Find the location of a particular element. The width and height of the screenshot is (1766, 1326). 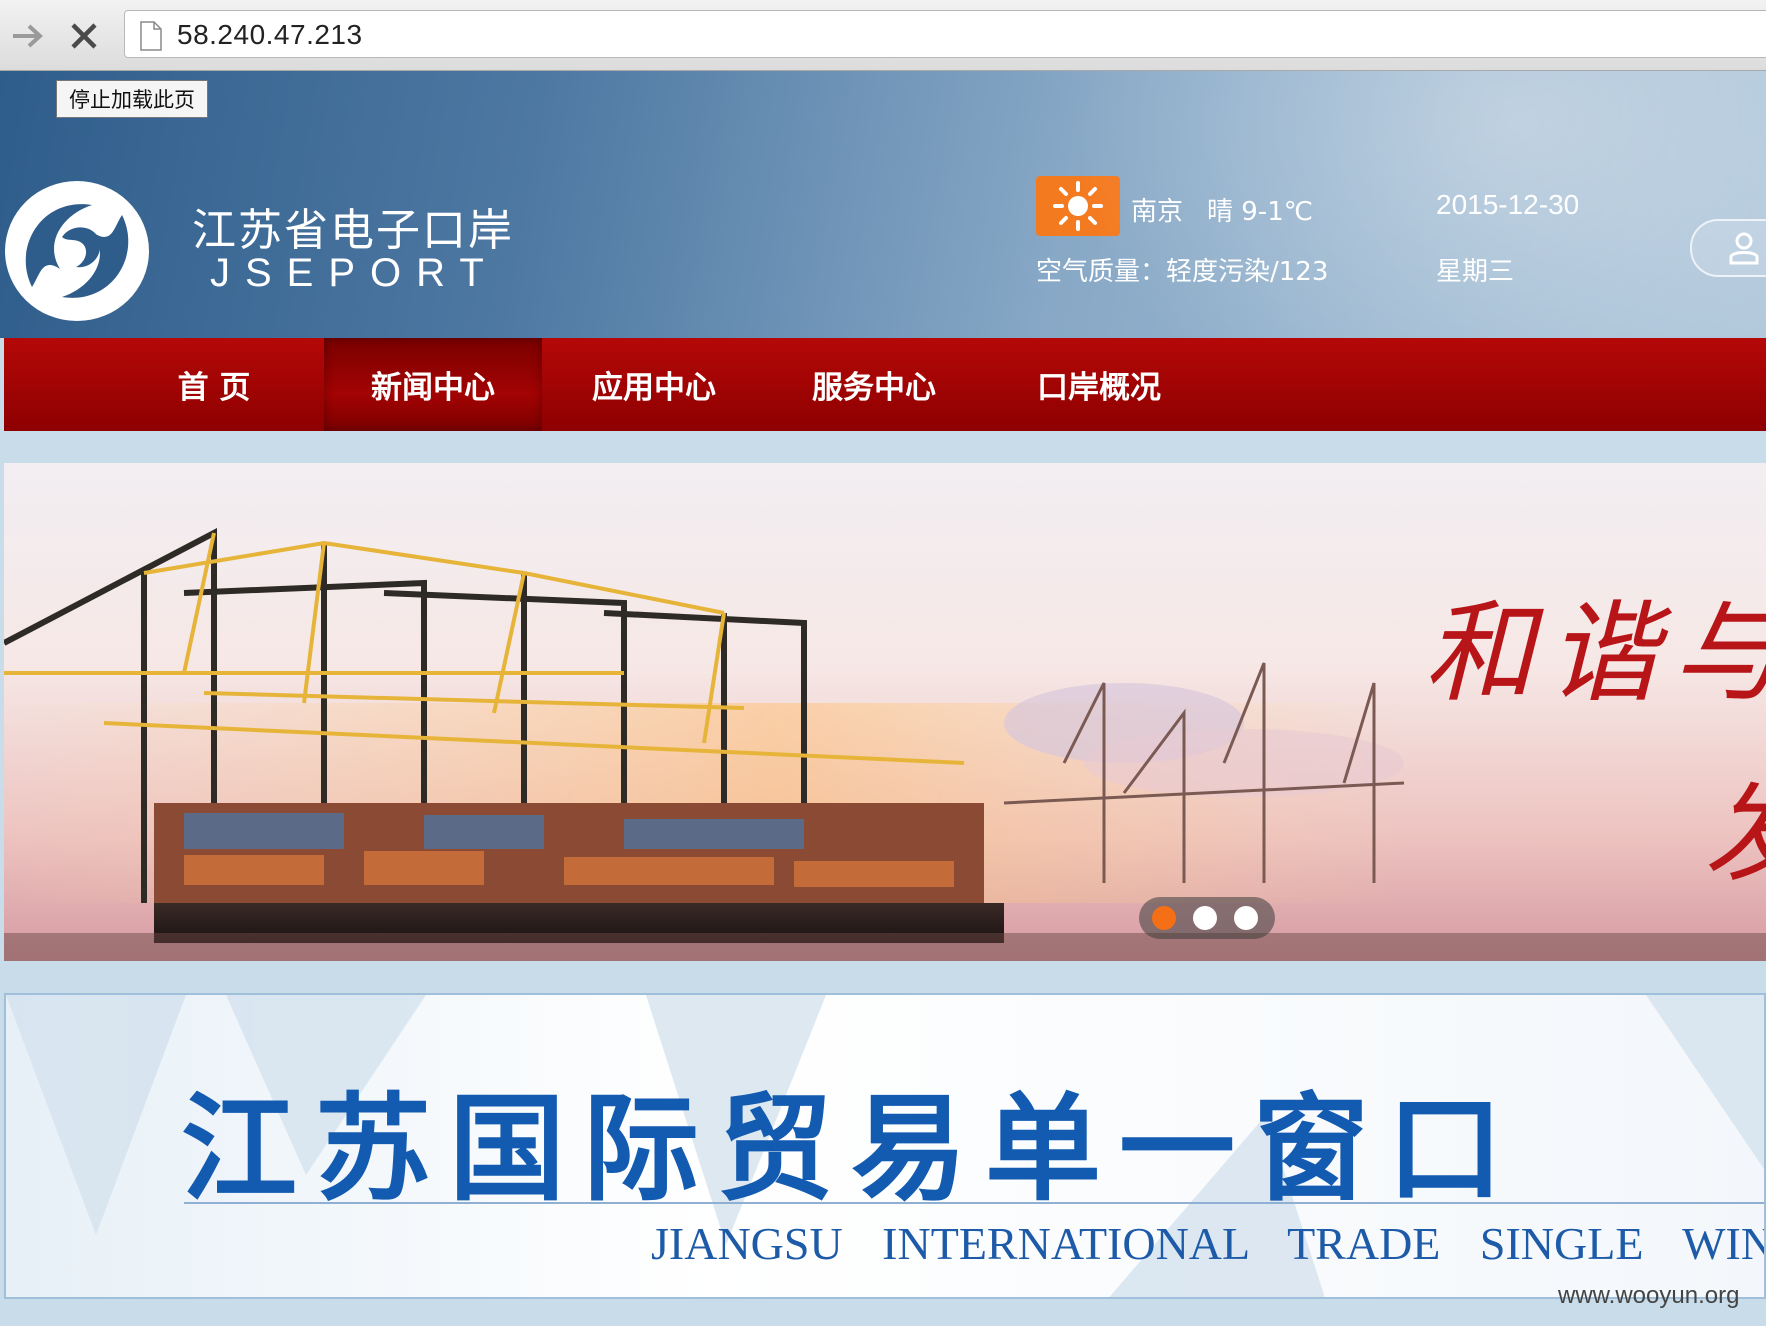

weather-condition: 晴 9-1℃ is located at coordinates (1260, 212).